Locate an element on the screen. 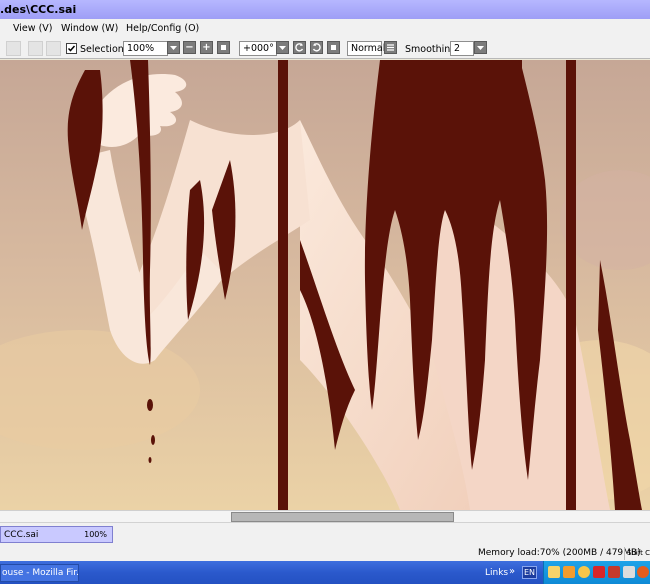 The width and height of the screenshot is (650, 584). zoom-in-button: + is located at coordinates (206, 47).